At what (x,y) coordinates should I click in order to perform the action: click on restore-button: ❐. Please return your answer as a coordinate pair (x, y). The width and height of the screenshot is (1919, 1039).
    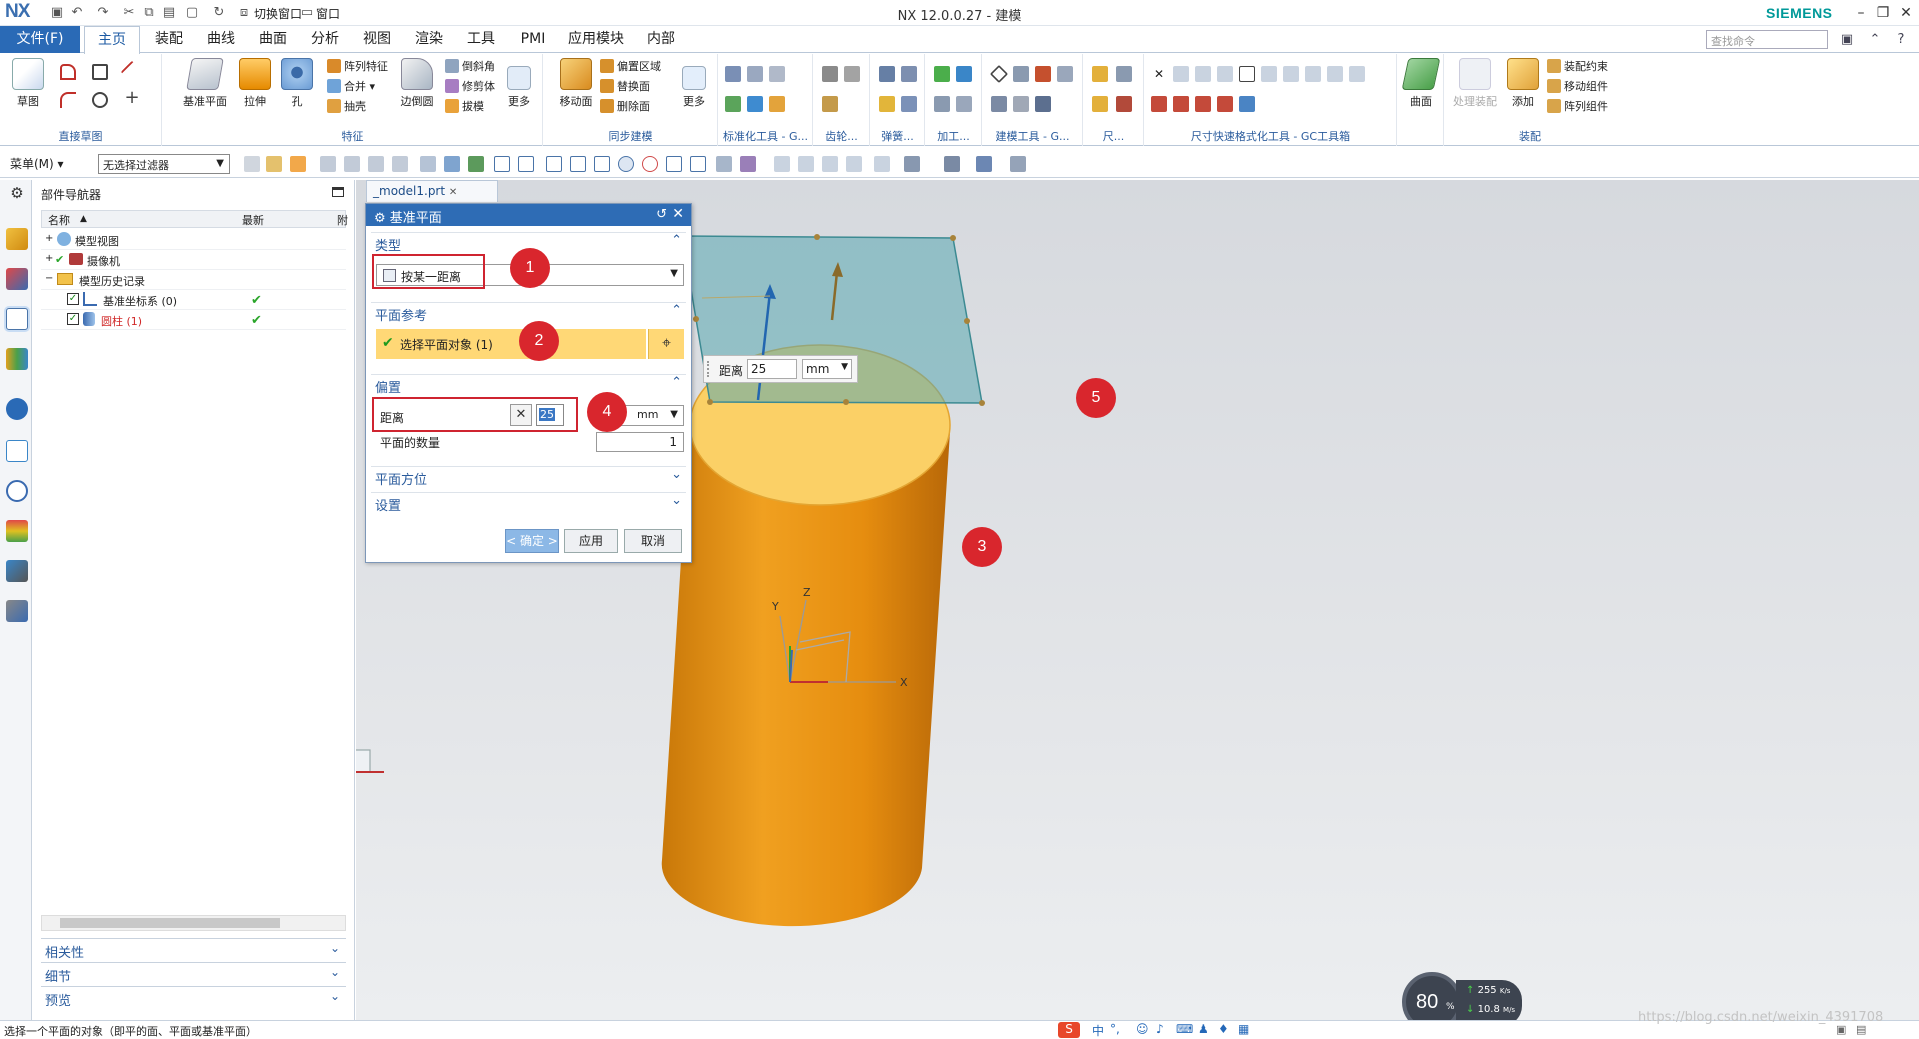
    Looking at the image, I should click on (1883, 13).